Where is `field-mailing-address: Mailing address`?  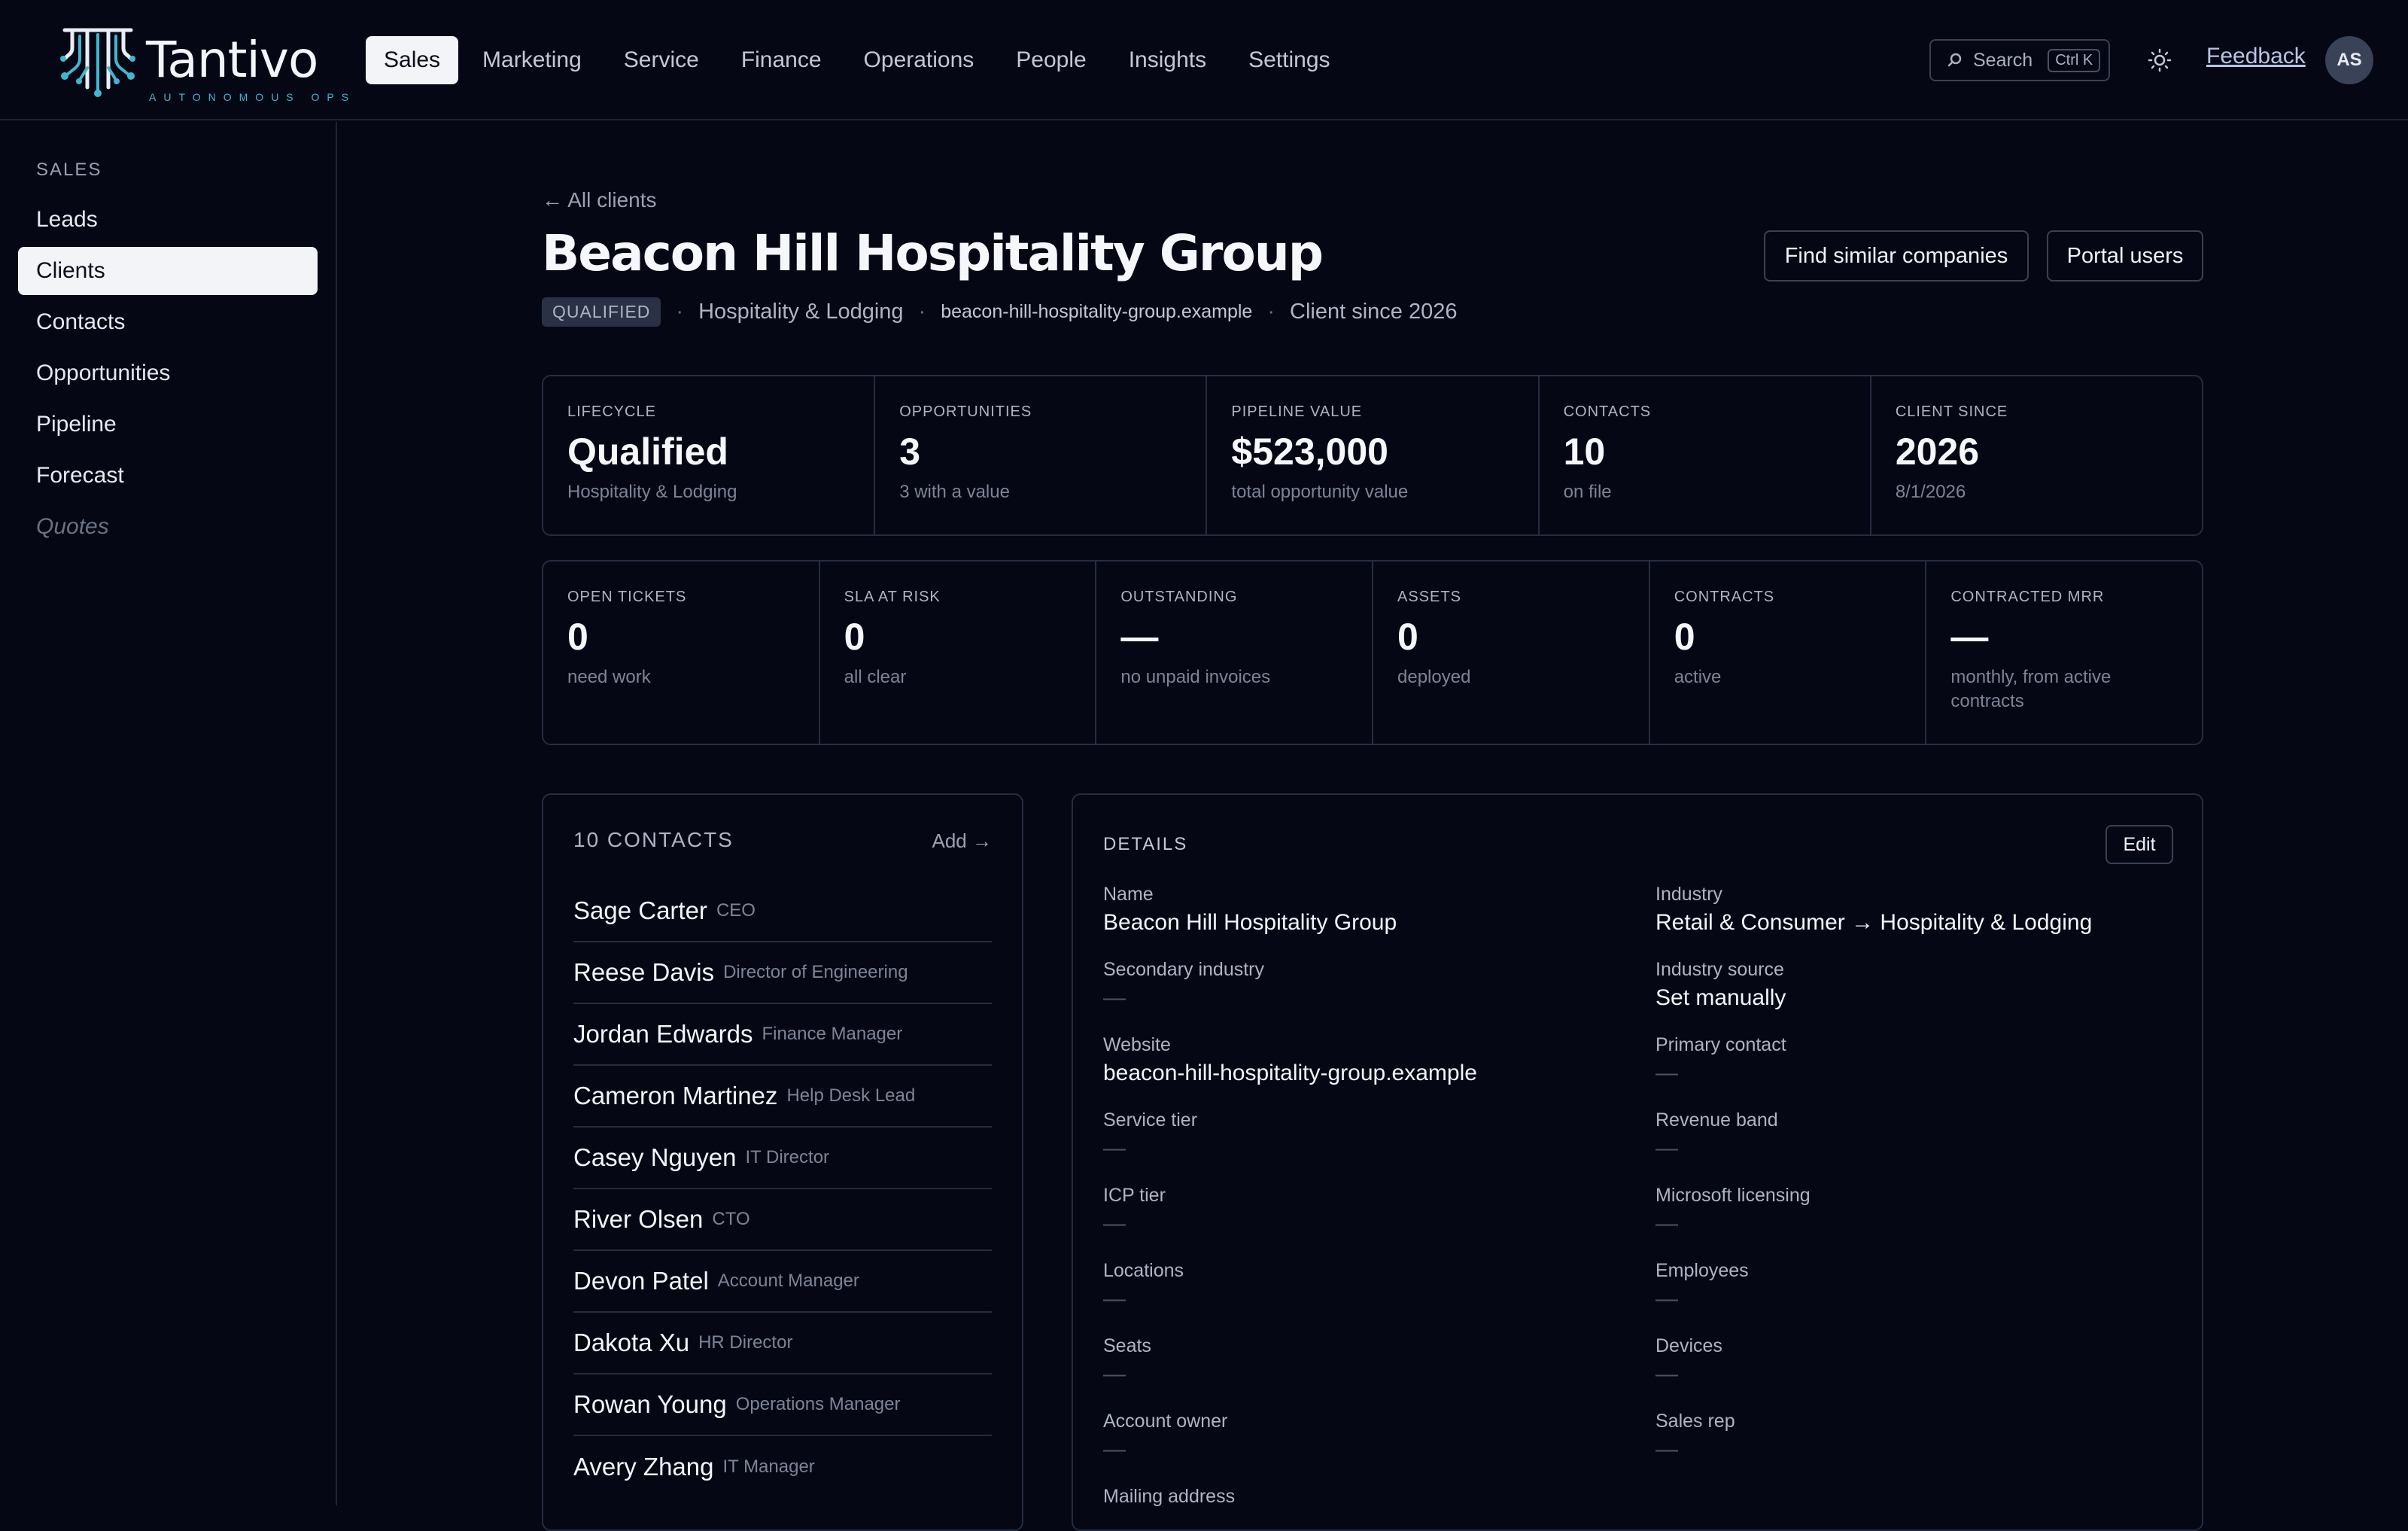
field-mailing-address: Mailing address is located at coordinates (1169, 1497).